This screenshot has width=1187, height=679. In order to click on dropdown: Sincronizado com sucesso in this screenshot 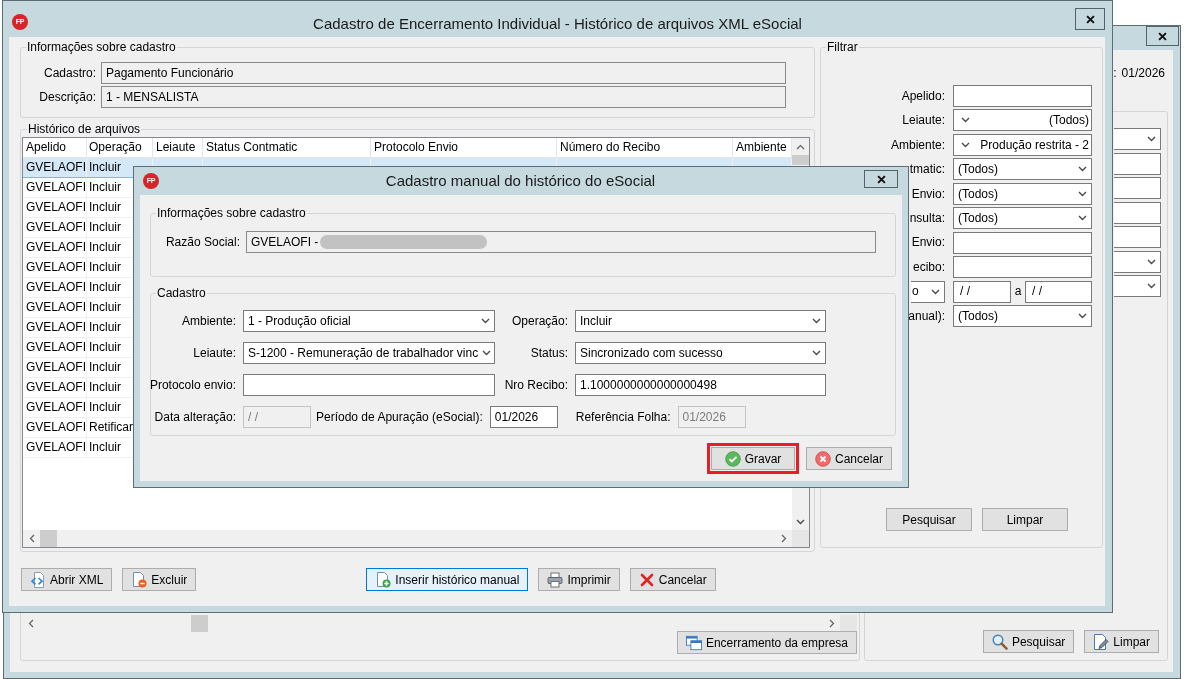, I will do `click(700, 353)`.